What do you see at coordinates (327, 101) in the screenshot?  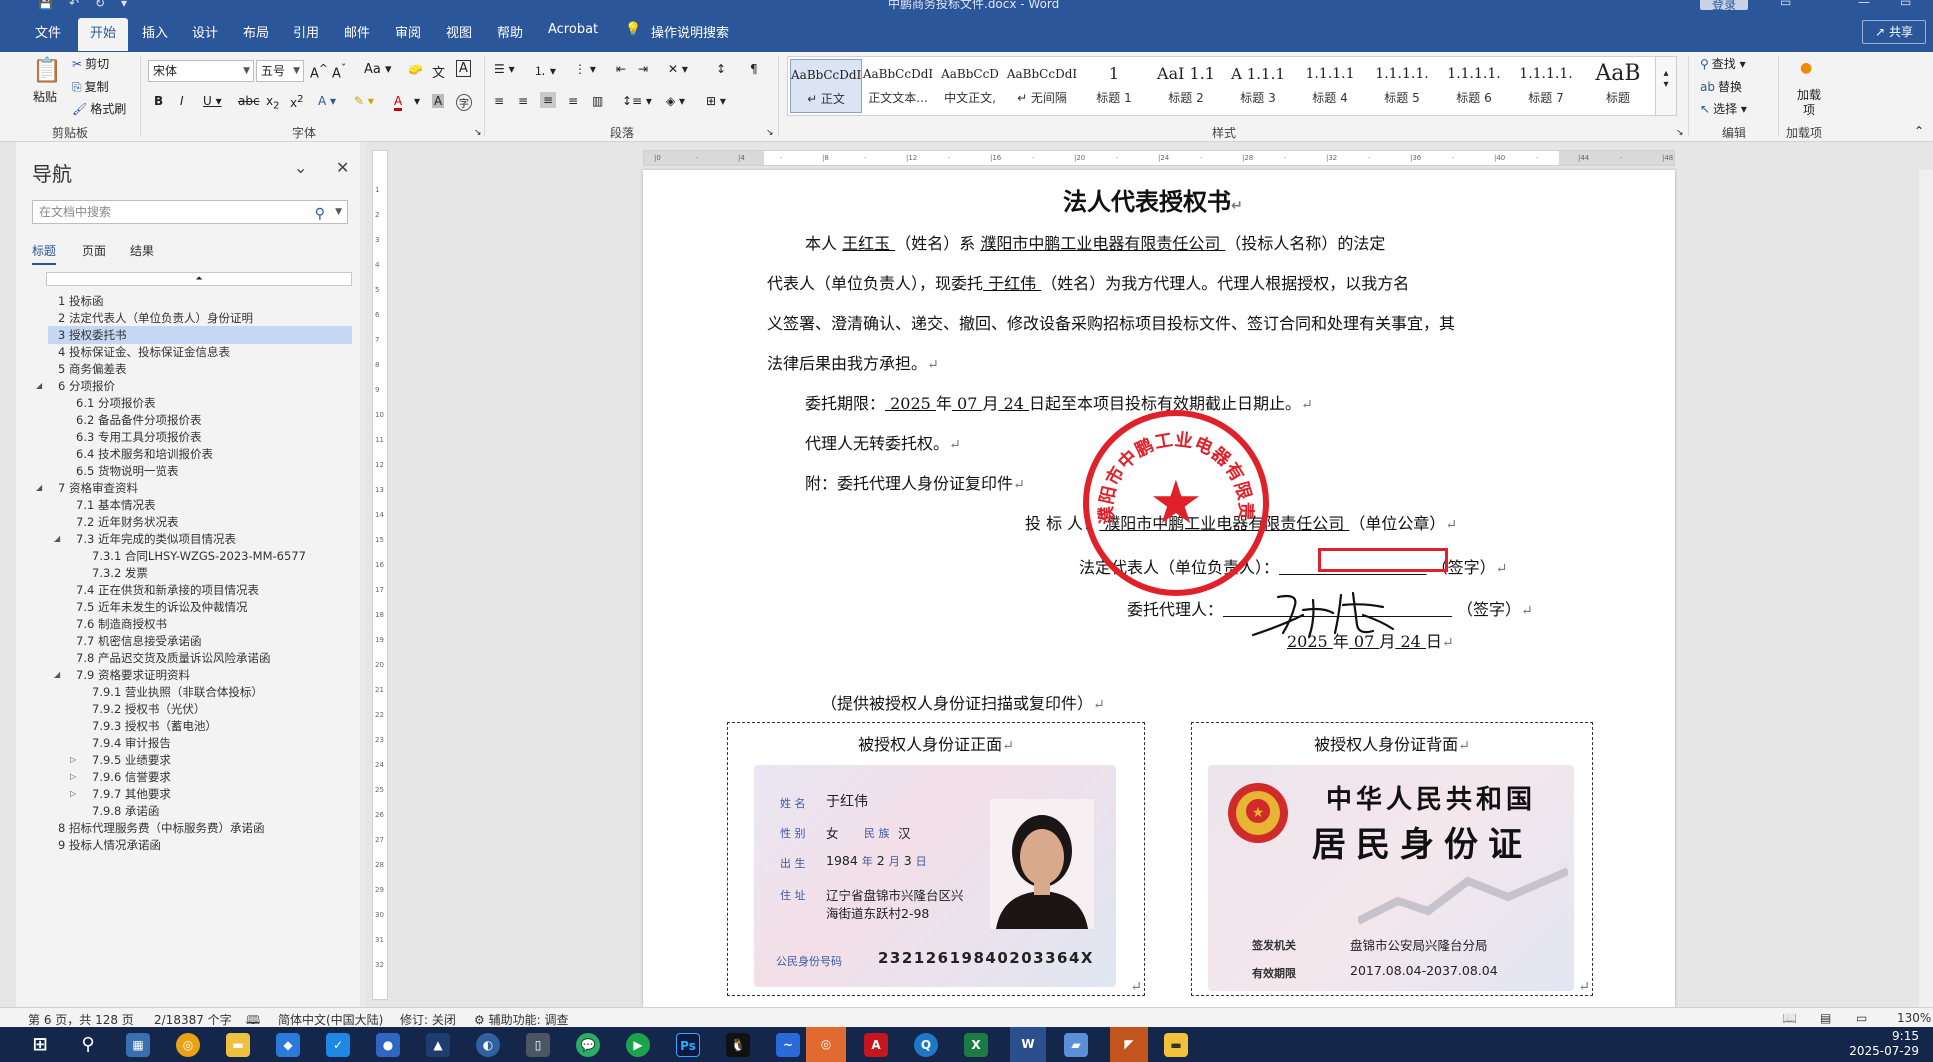 I see `text-effects-button: A ▾` at bounding box center [327, 101].